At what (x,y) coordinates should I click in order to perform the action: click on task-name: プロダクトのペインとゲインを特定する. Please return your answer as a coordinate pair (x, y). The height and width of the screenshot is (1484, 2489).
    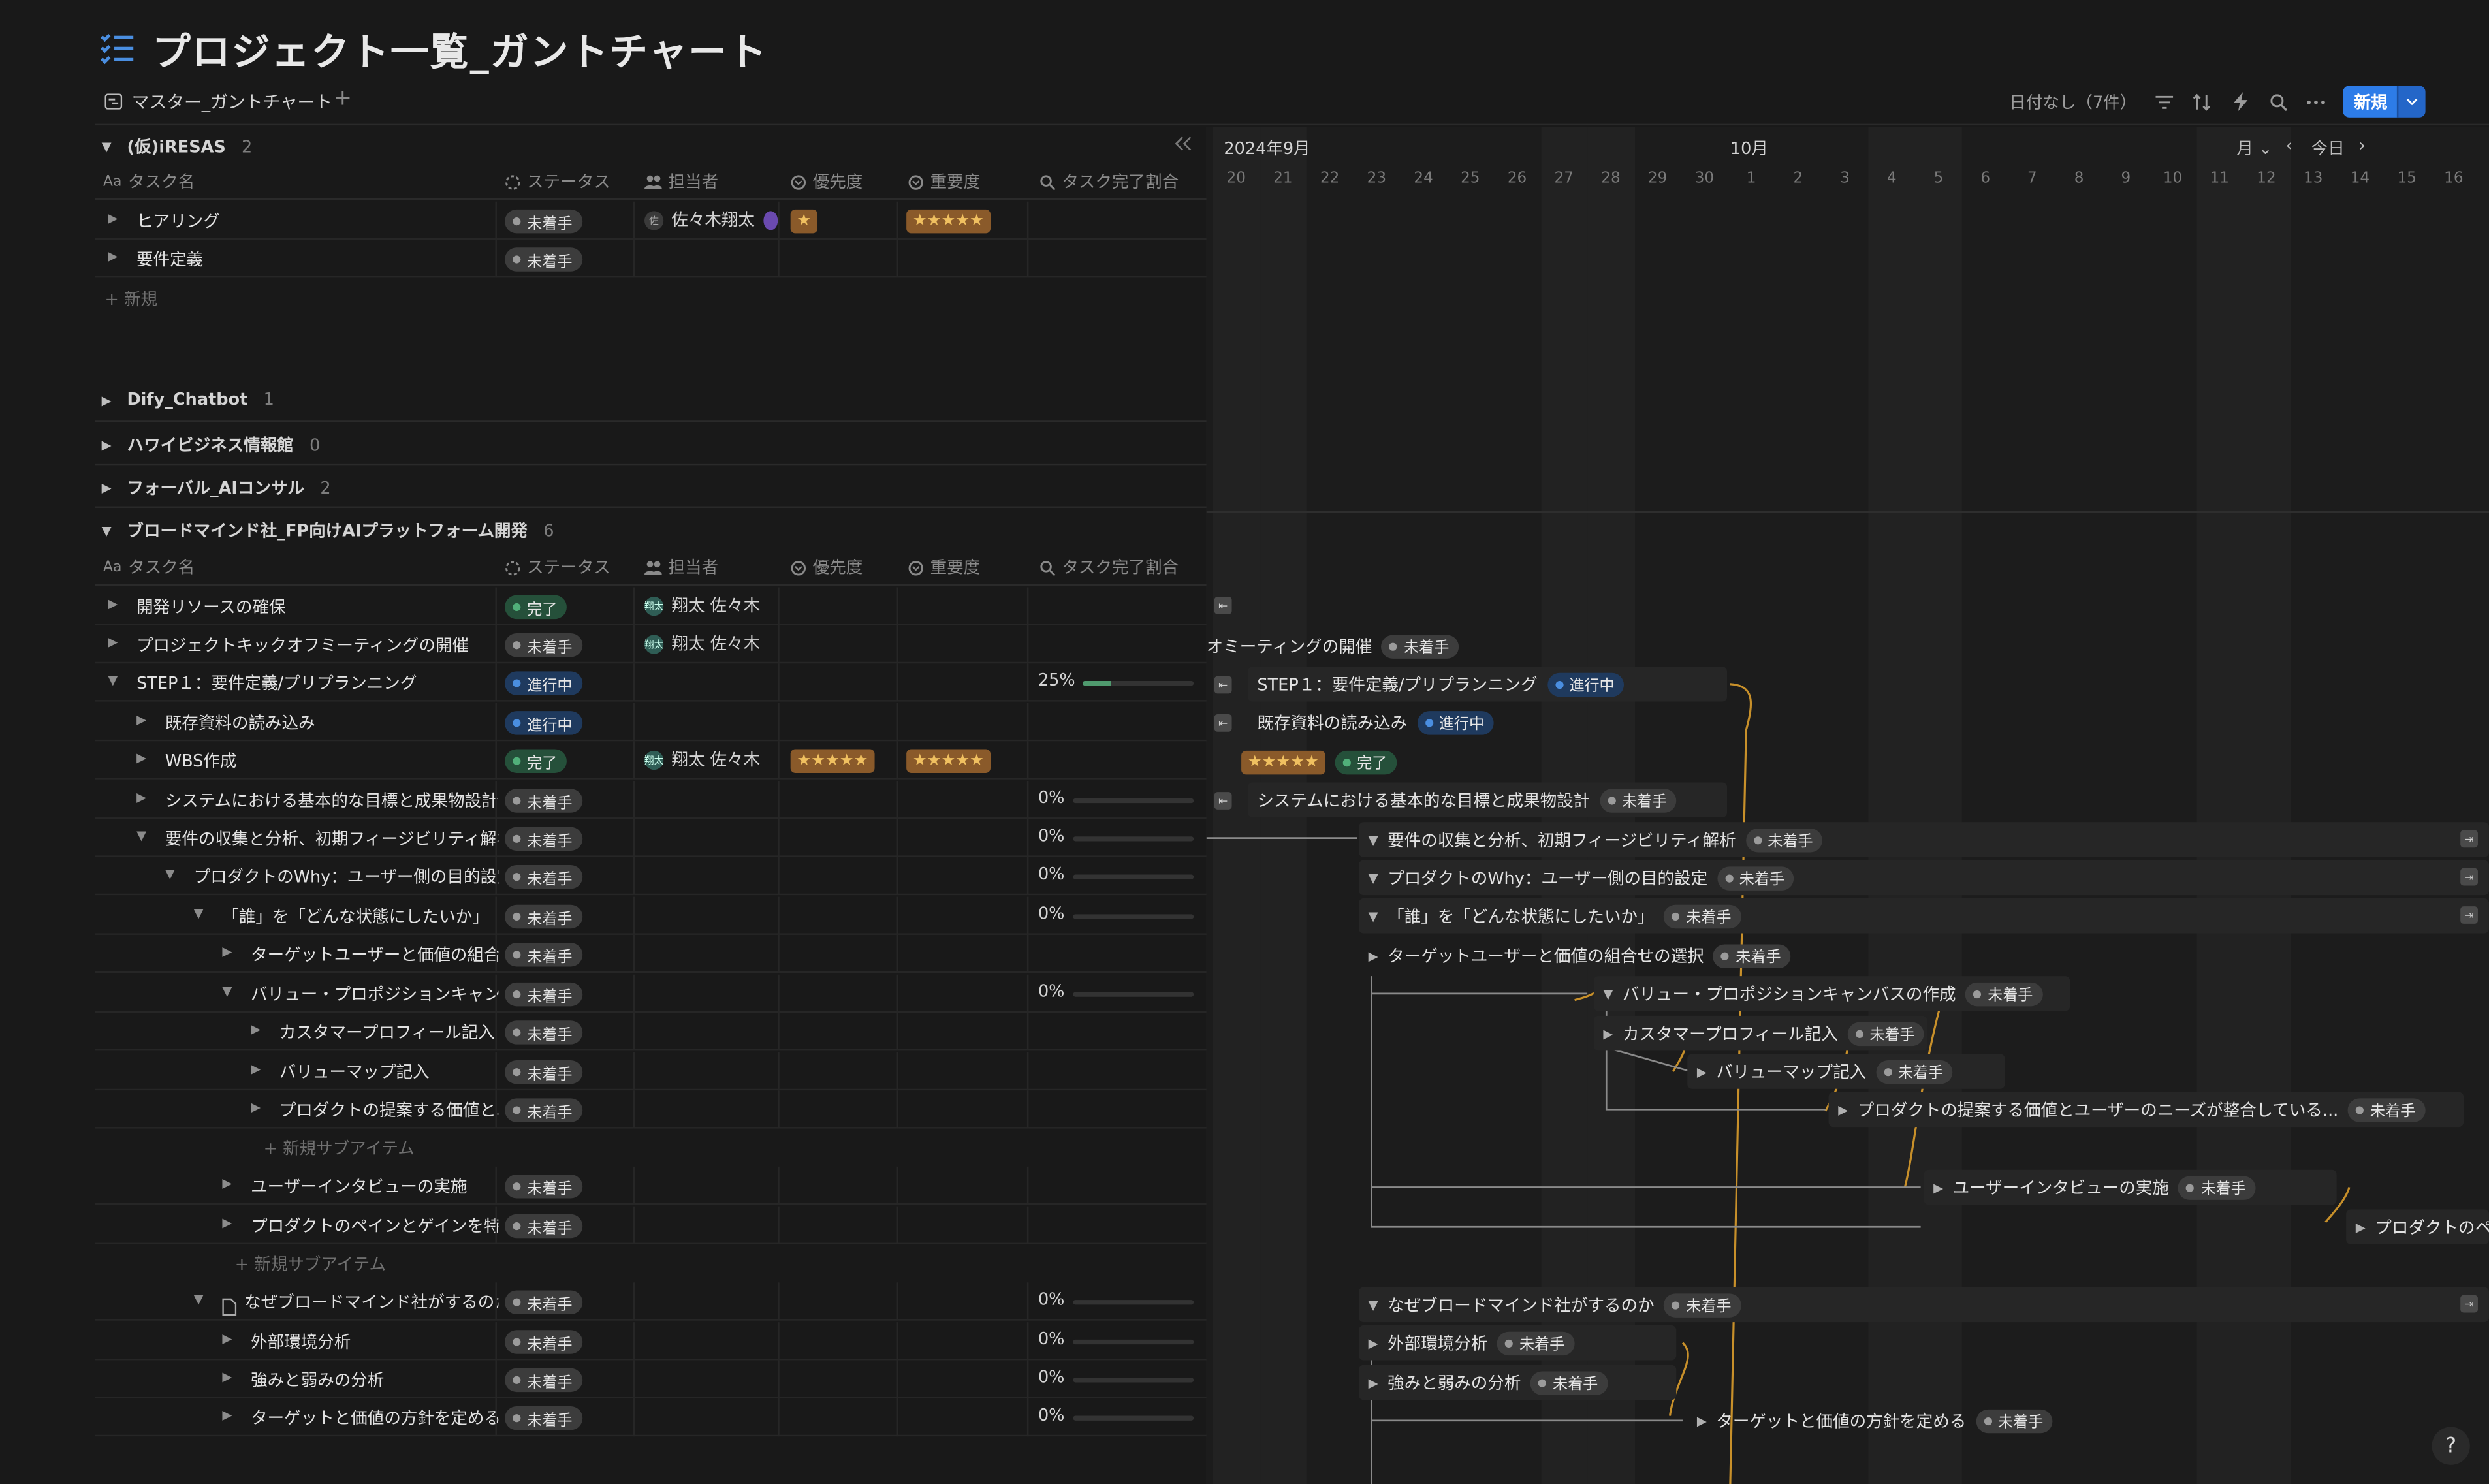
    Looking at the image, I should click on (374, 1226).